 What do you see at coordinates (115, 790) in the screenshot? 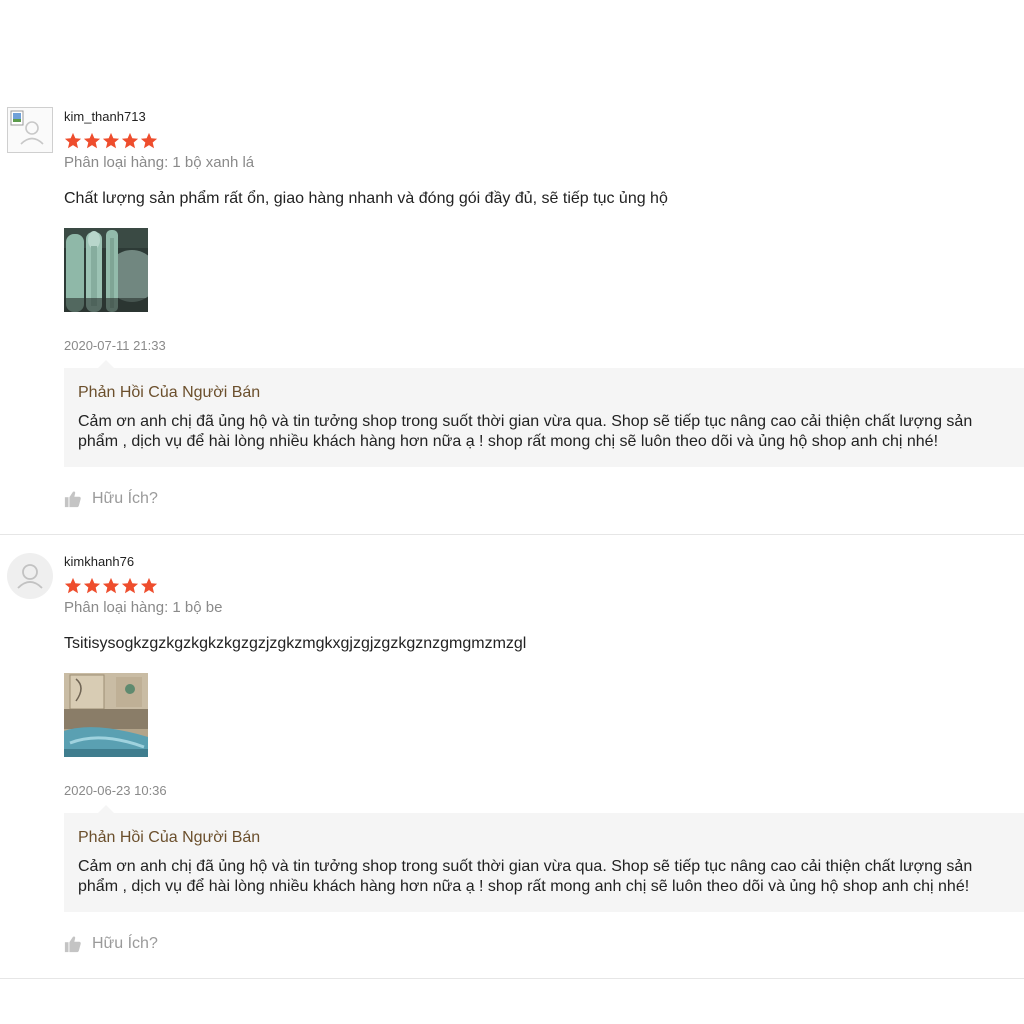
I see `review-timestamp: 2020-06-23 10:36` at bounding box center [115, 790].